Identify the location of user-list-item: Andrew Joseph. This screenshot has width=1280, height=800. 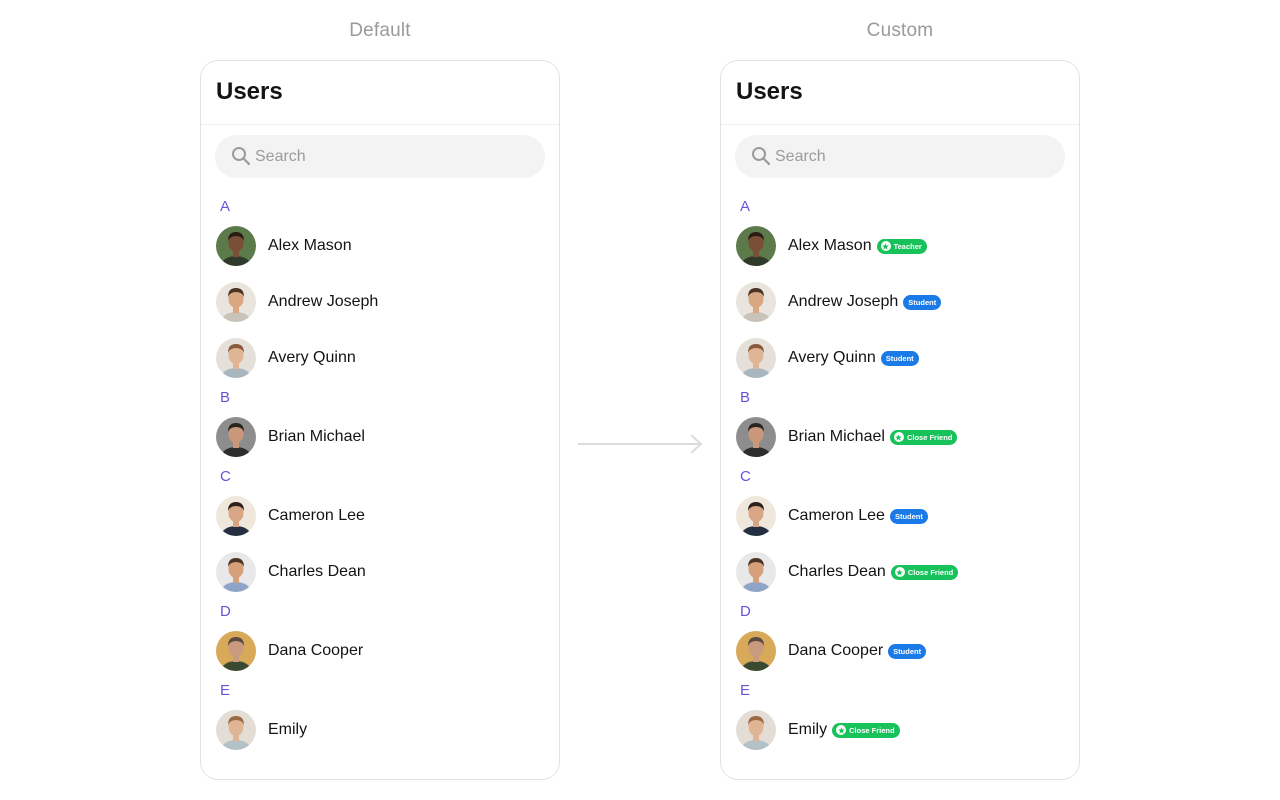
(380, 302).